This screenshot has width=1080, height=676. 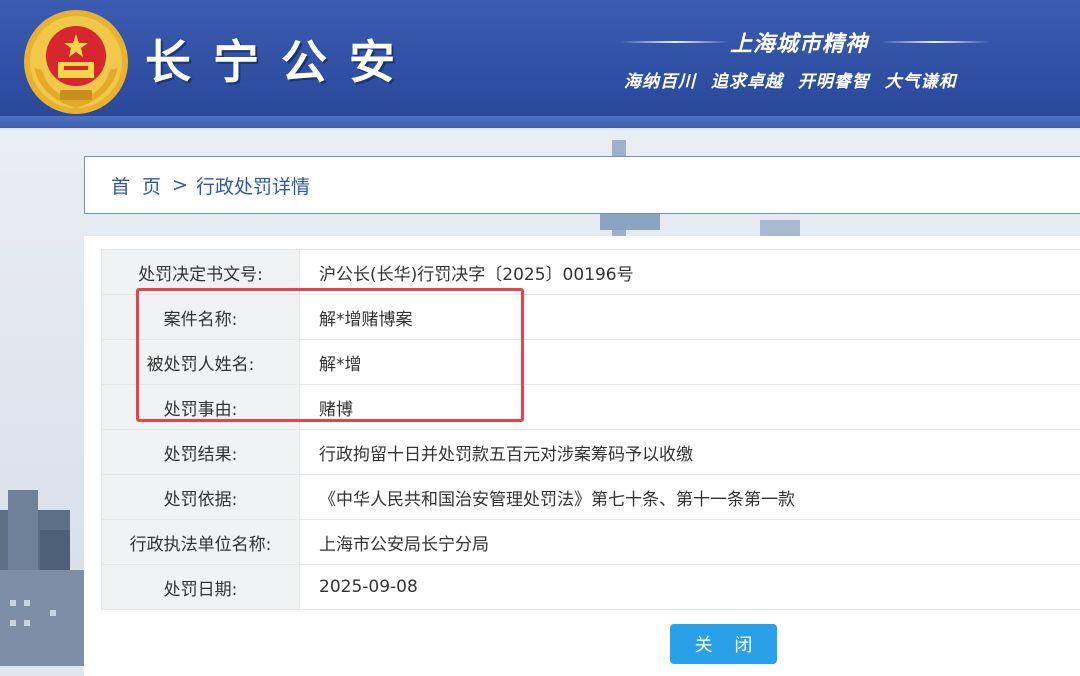 I want to click on table-row: 处罚依据: 《中华人民共和国治安管理处罚法》第七十条、第十一条第一款, so click(x=591, y=497).